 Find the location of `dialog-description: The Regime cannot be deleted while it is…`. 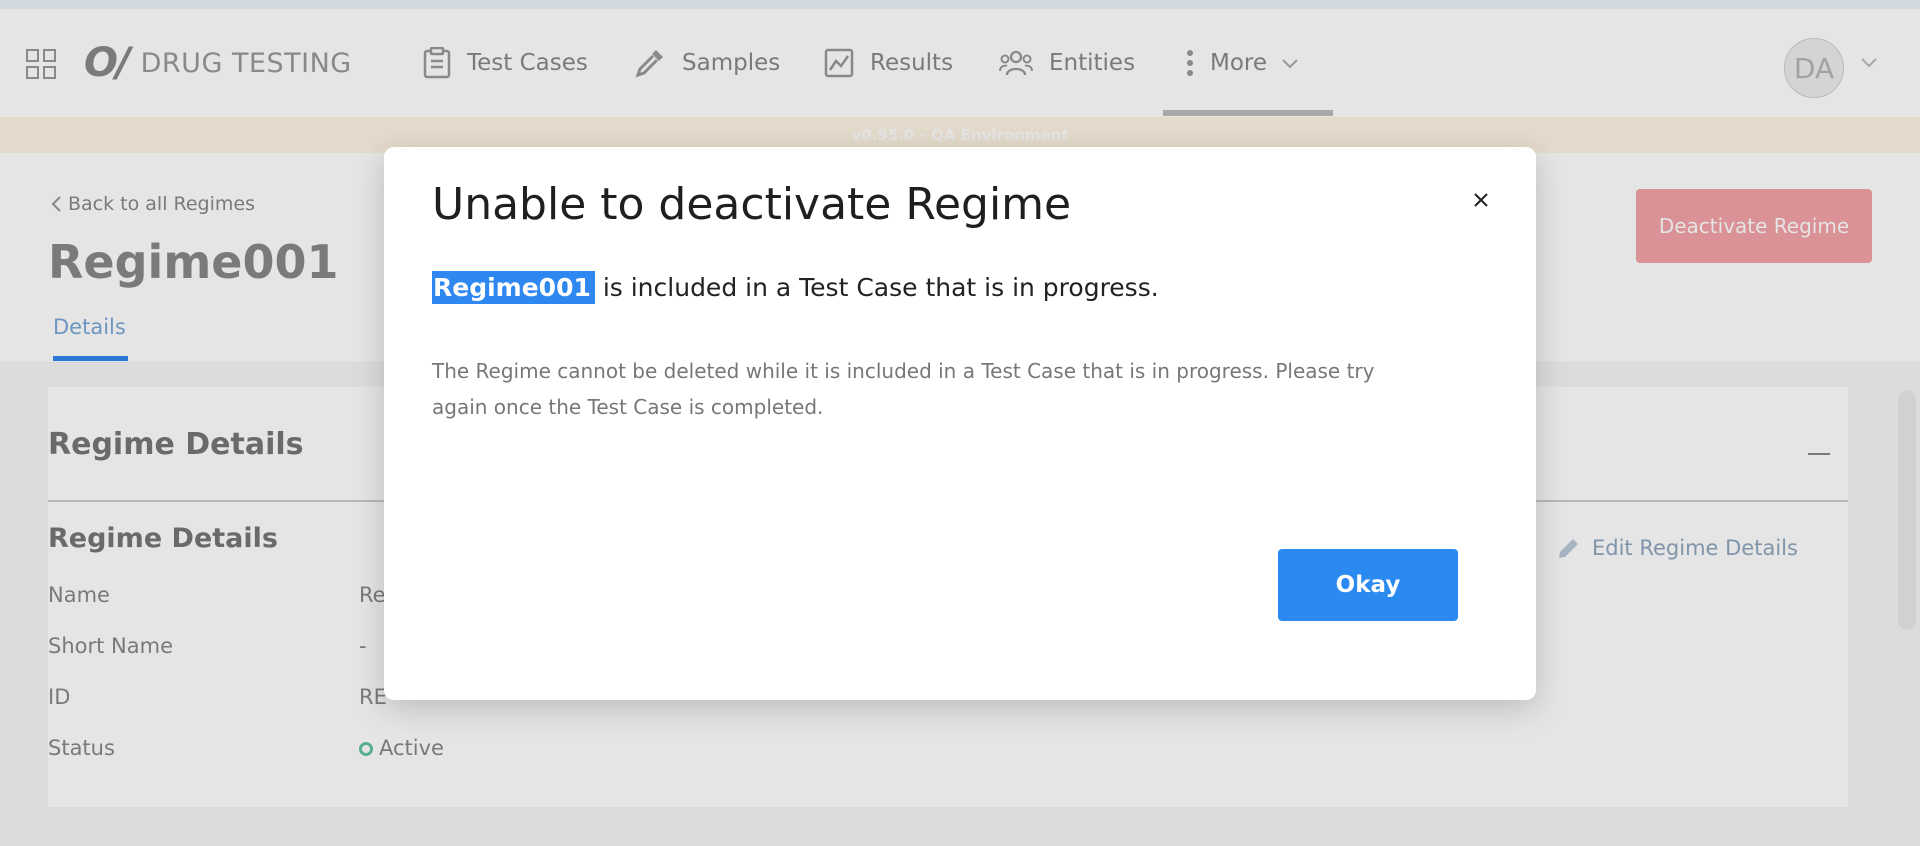

dialog-description: The Regime cannot be deleted while it is… is located at coordinates (903, 389).